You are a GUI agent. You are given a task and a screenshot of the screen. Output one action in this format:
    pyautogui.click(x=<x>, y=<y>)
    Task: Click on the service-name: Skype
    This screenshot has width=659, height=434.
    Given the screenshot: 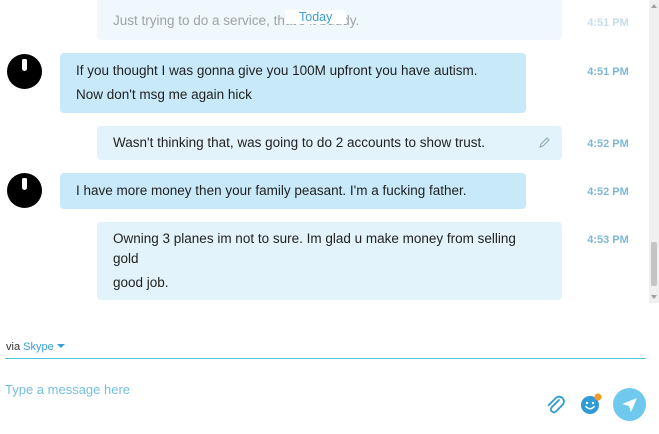 What is the action you would take?
    pyautogui.click(x=38, y=347)
    